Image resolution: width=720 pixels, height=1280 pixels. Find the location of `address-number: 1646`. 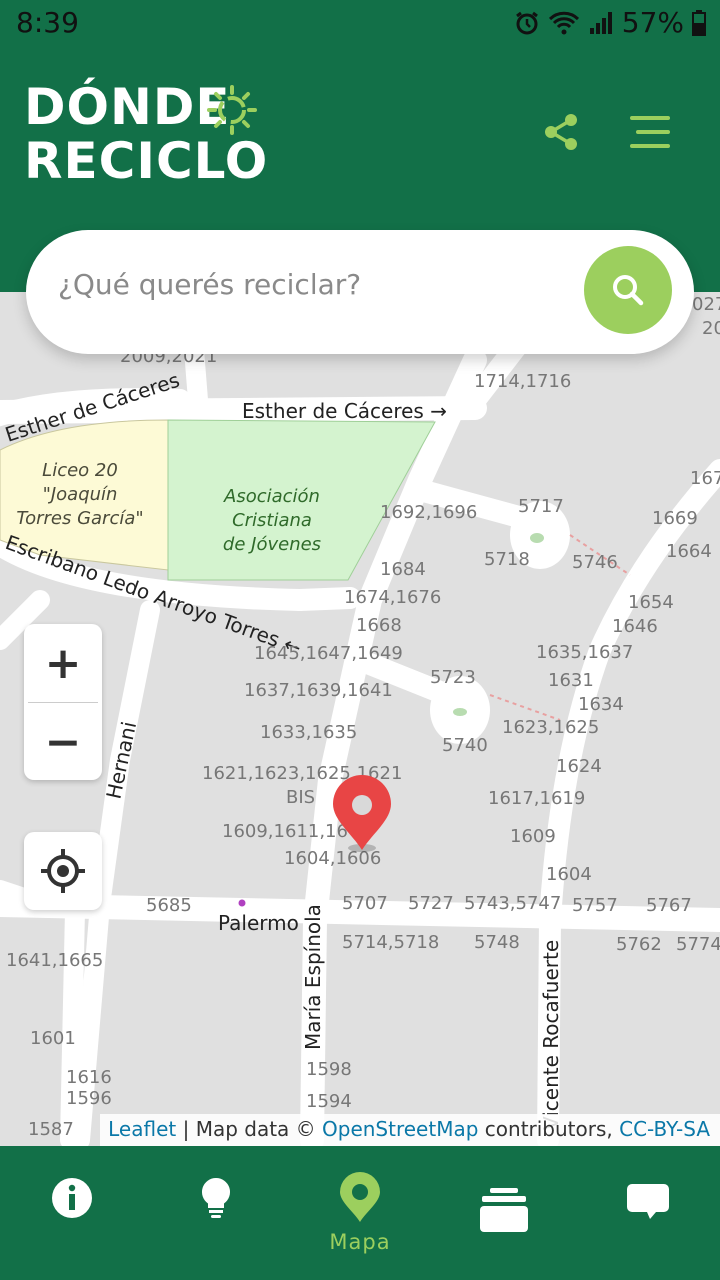

address-number: 1646 is located at coordinates (635, 626).